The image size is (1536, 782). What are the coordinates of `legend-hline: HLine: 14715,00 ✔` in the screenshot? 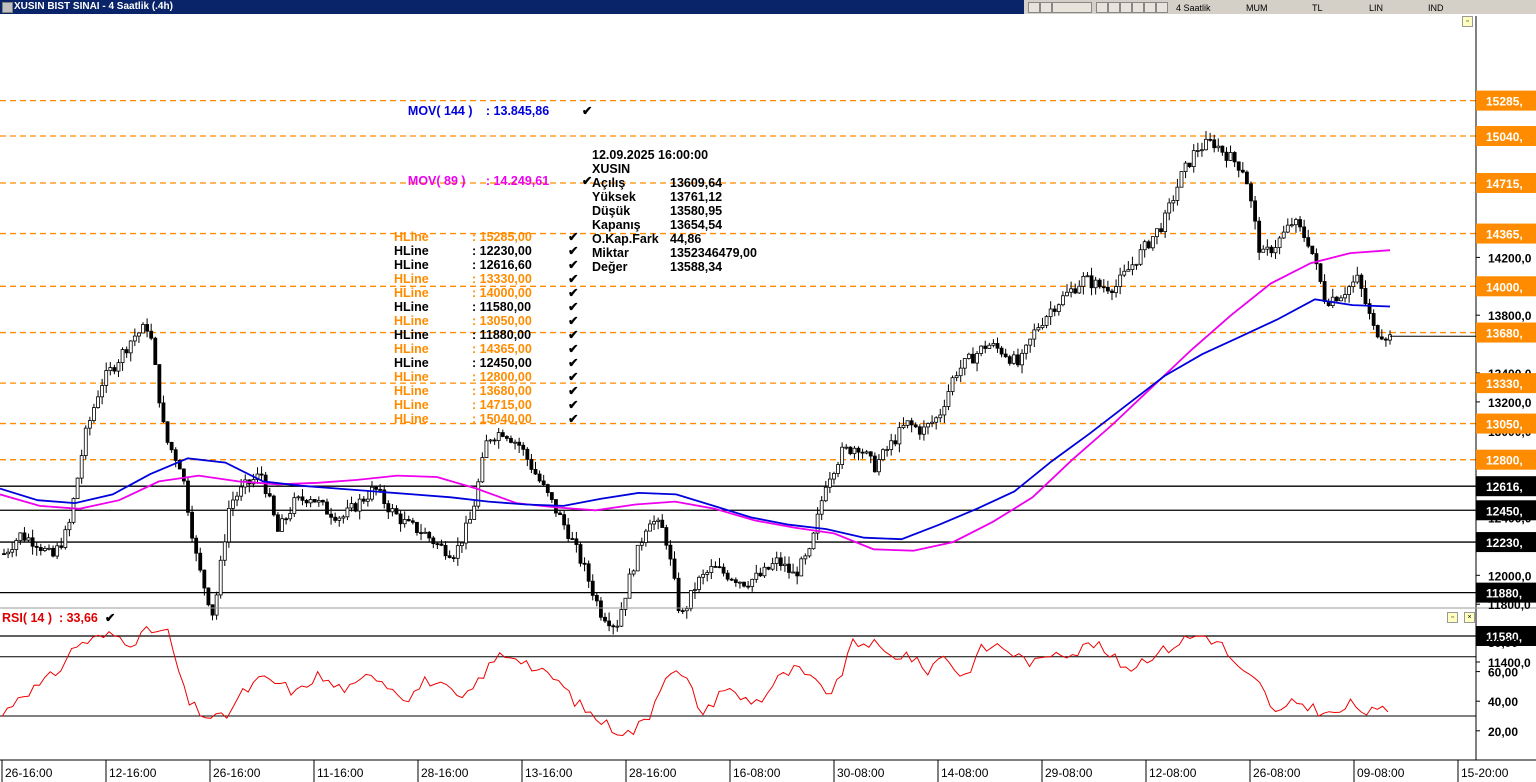 It's located at (493, 405).